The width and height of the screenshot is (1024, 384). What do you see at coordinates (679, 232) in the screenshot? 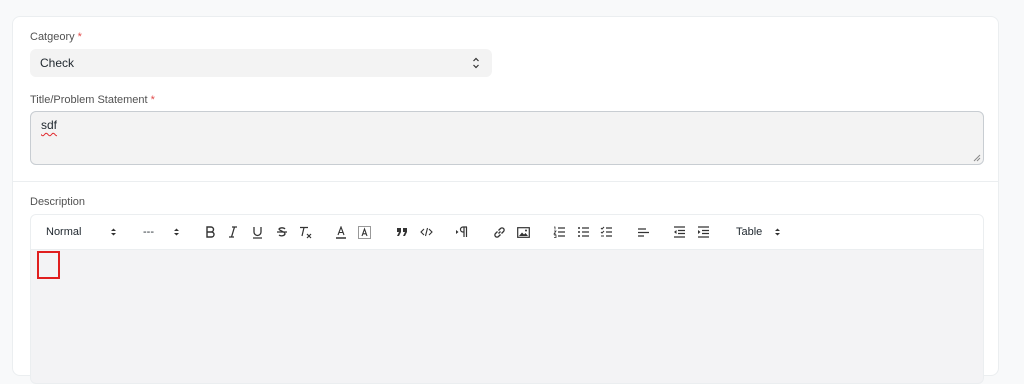
I see `outdent-icon` at bounding box center [679, 232].